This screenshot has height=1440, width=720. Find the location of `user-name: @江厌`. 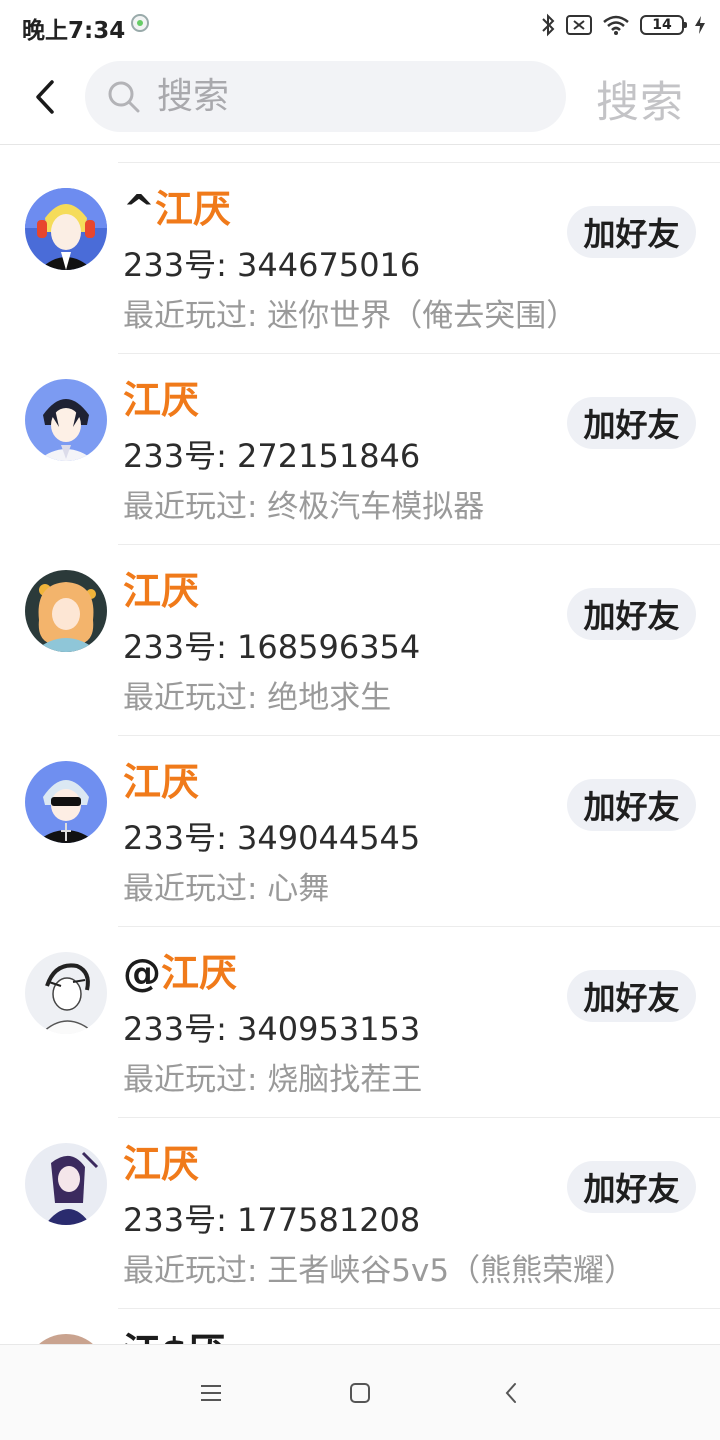

user-name: @江厌 is located at coordinates (180, 969).